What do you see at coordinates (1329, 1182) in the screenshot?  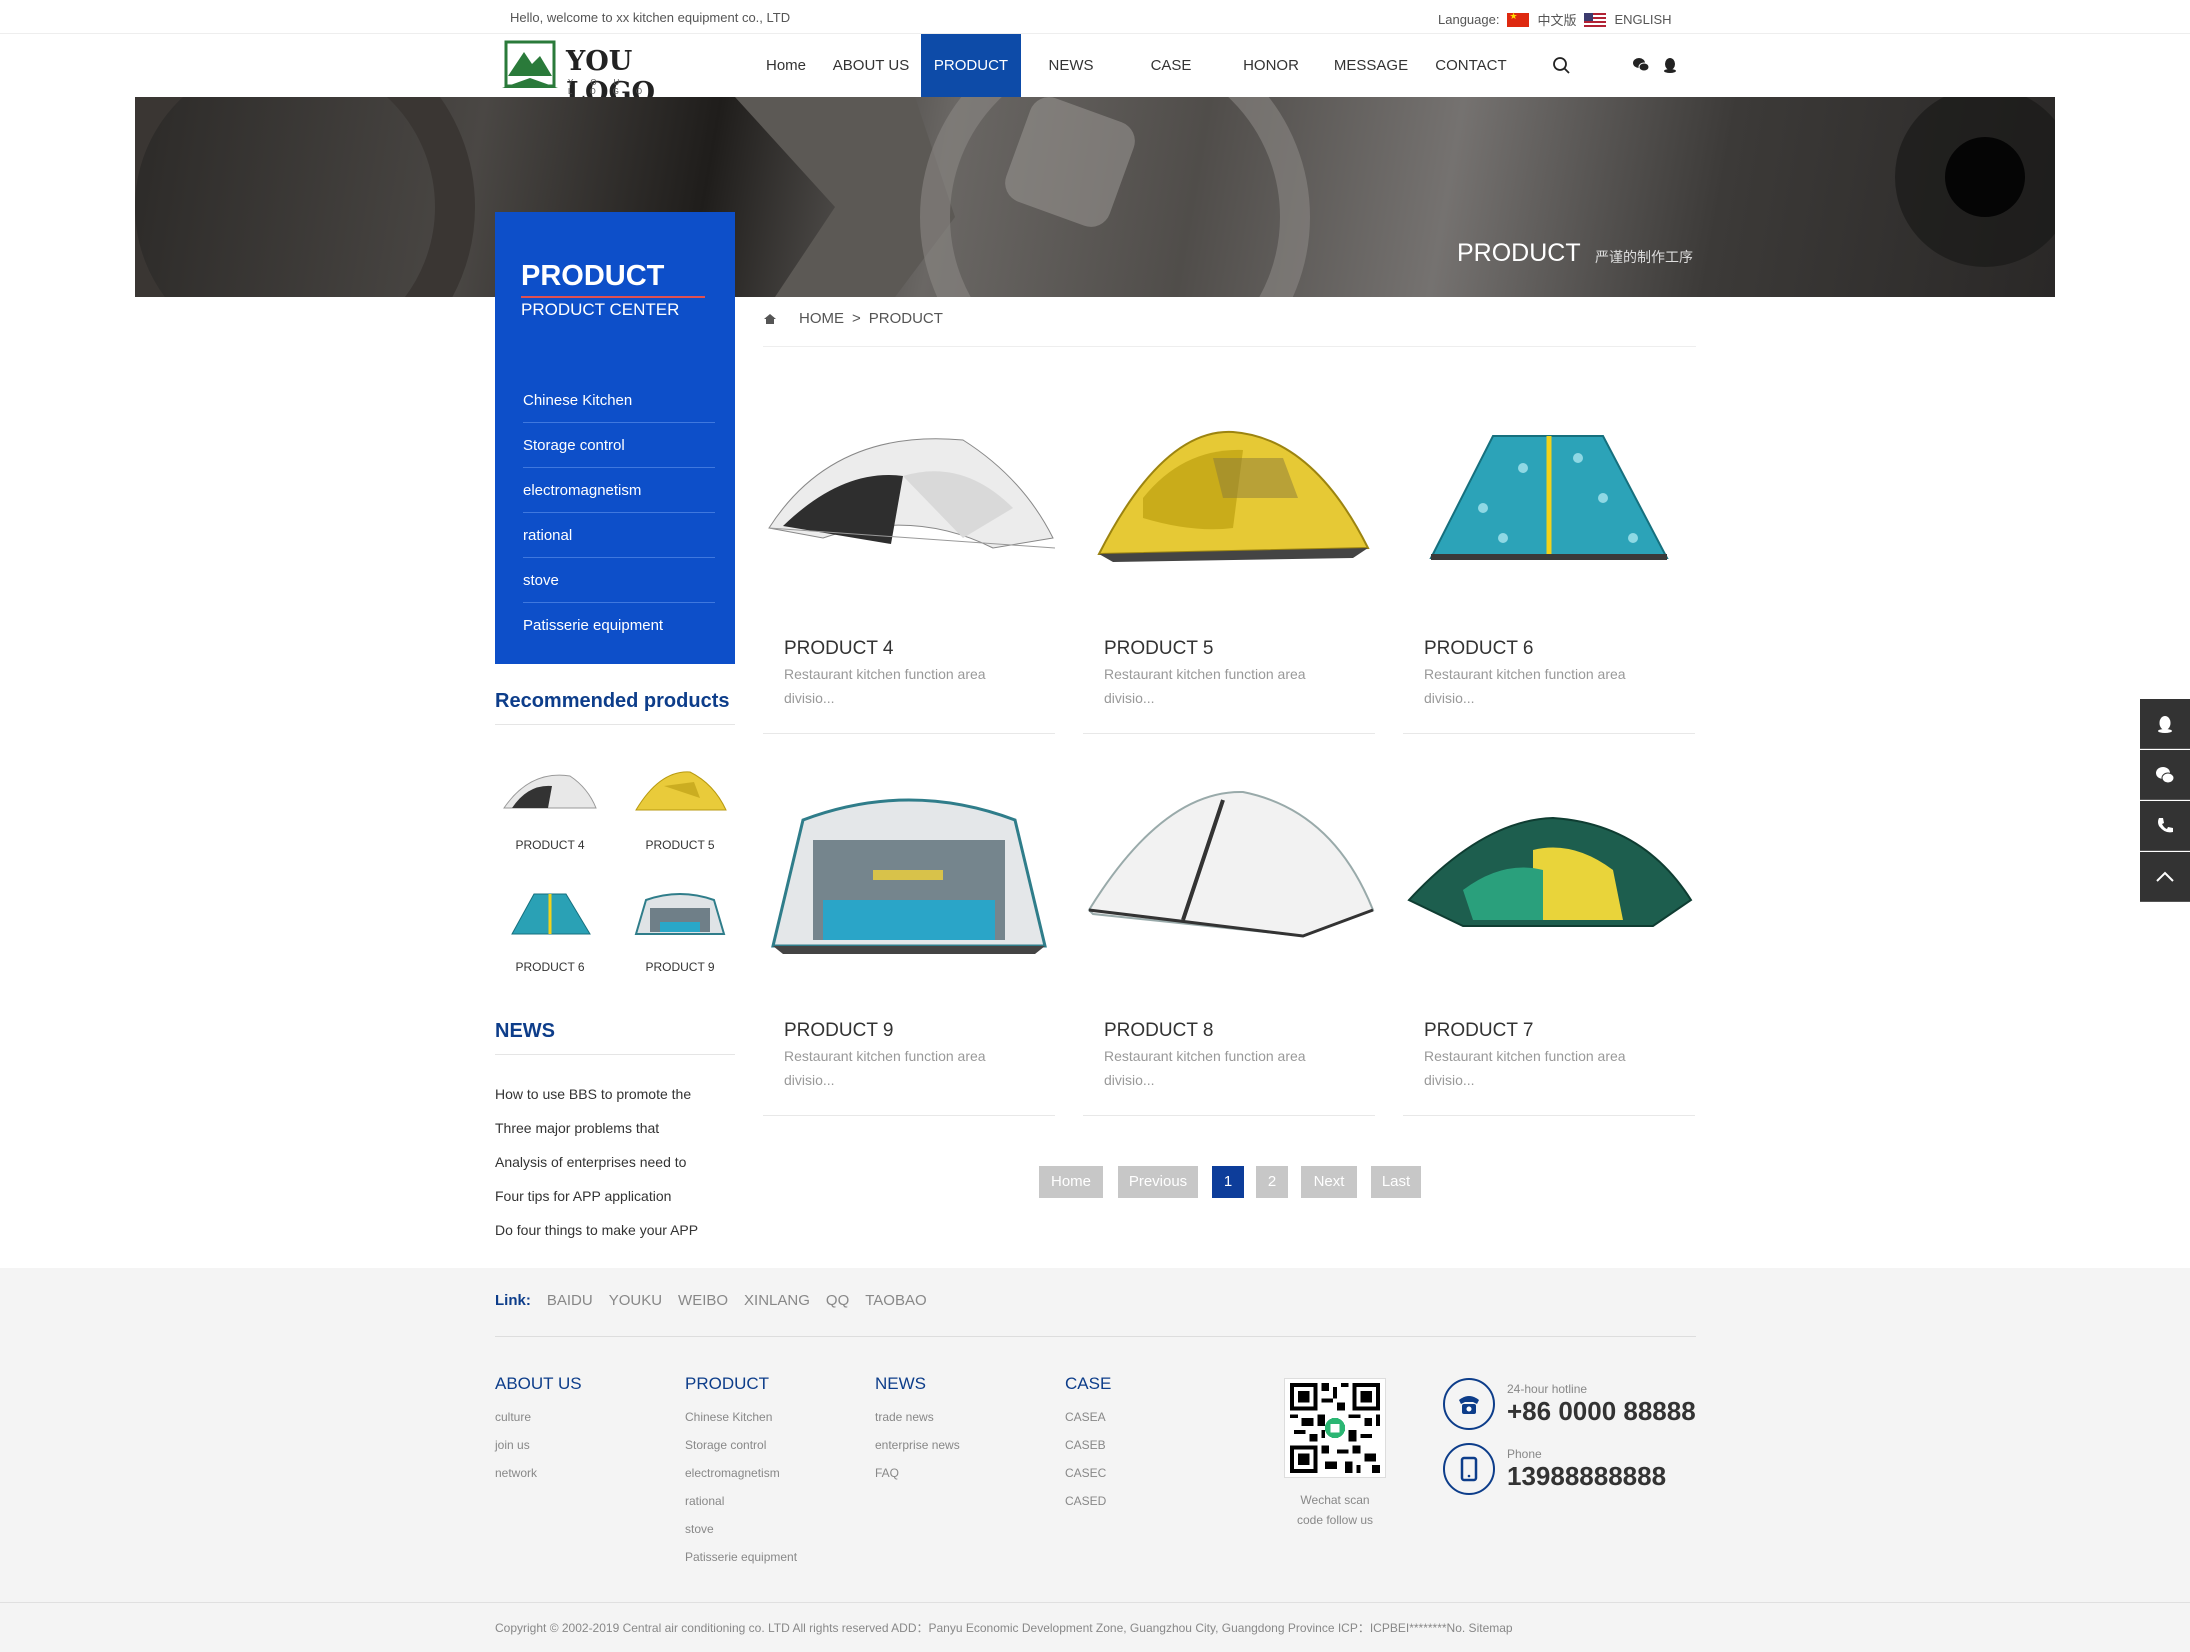 I see `pager-next: Next` at bounding box center [1329, 1182].